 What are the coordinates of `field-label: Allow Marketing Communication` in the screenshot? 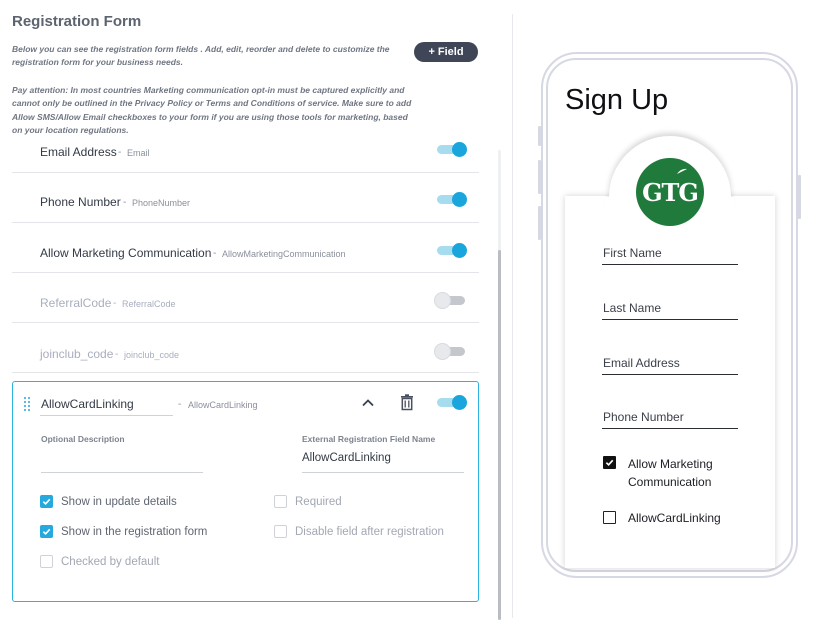 It's located at (126, 253).